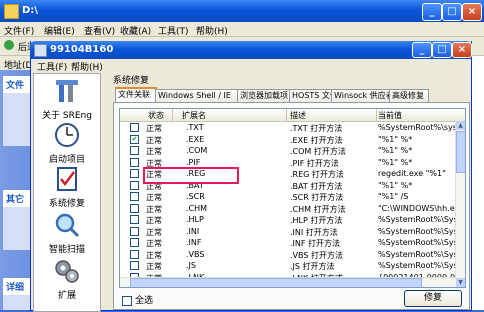  I want to click on vertical-scroll-thumb, so click(460, 152).